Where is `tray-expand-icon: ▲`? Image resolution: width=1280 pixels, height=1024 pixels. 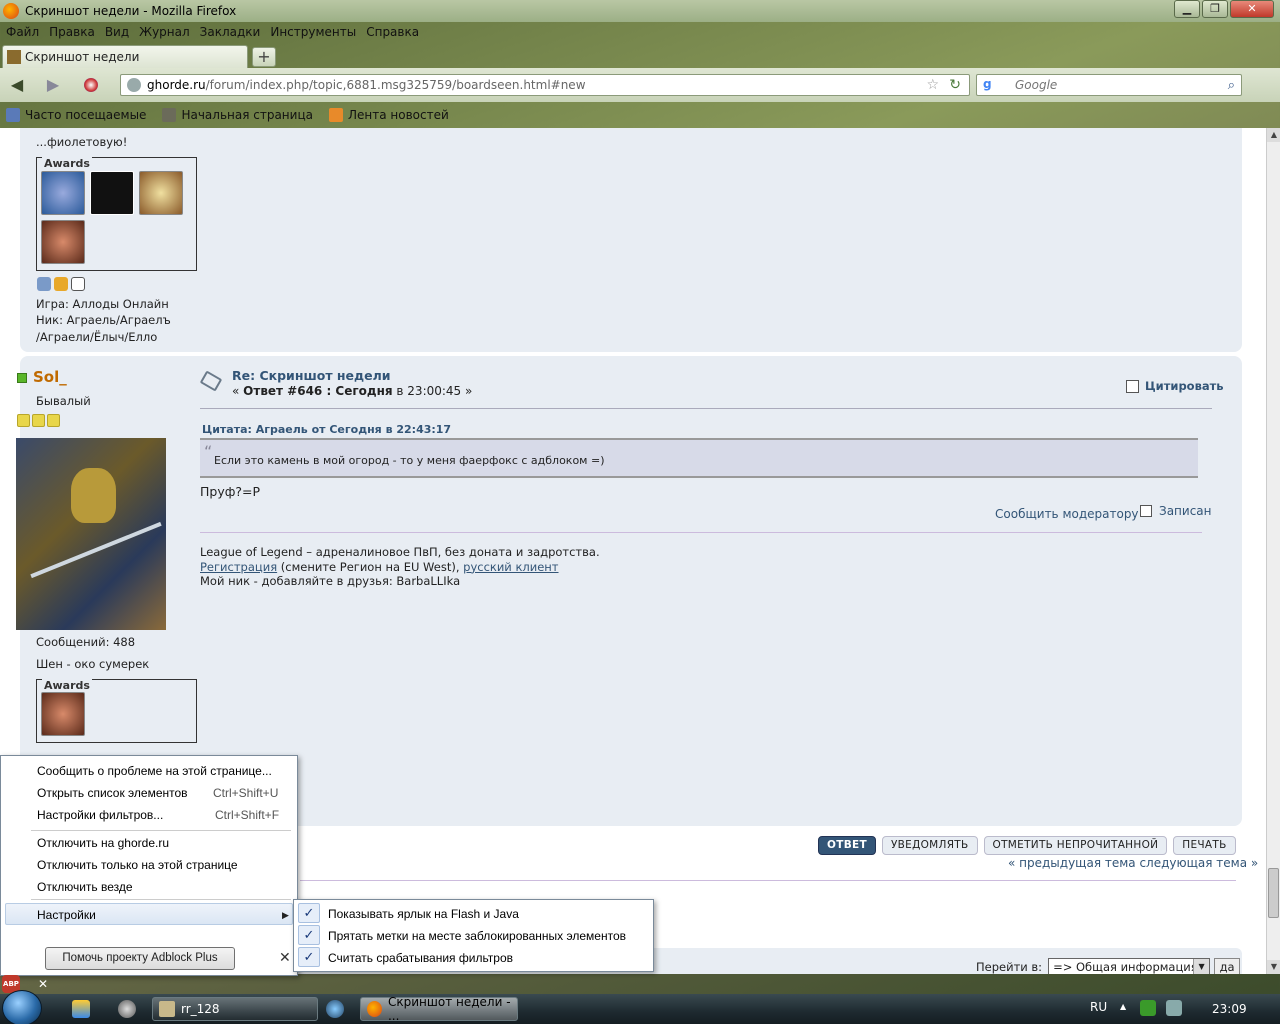 tray-expand-icon: ▲ is located at coordinates (1123, 1006).